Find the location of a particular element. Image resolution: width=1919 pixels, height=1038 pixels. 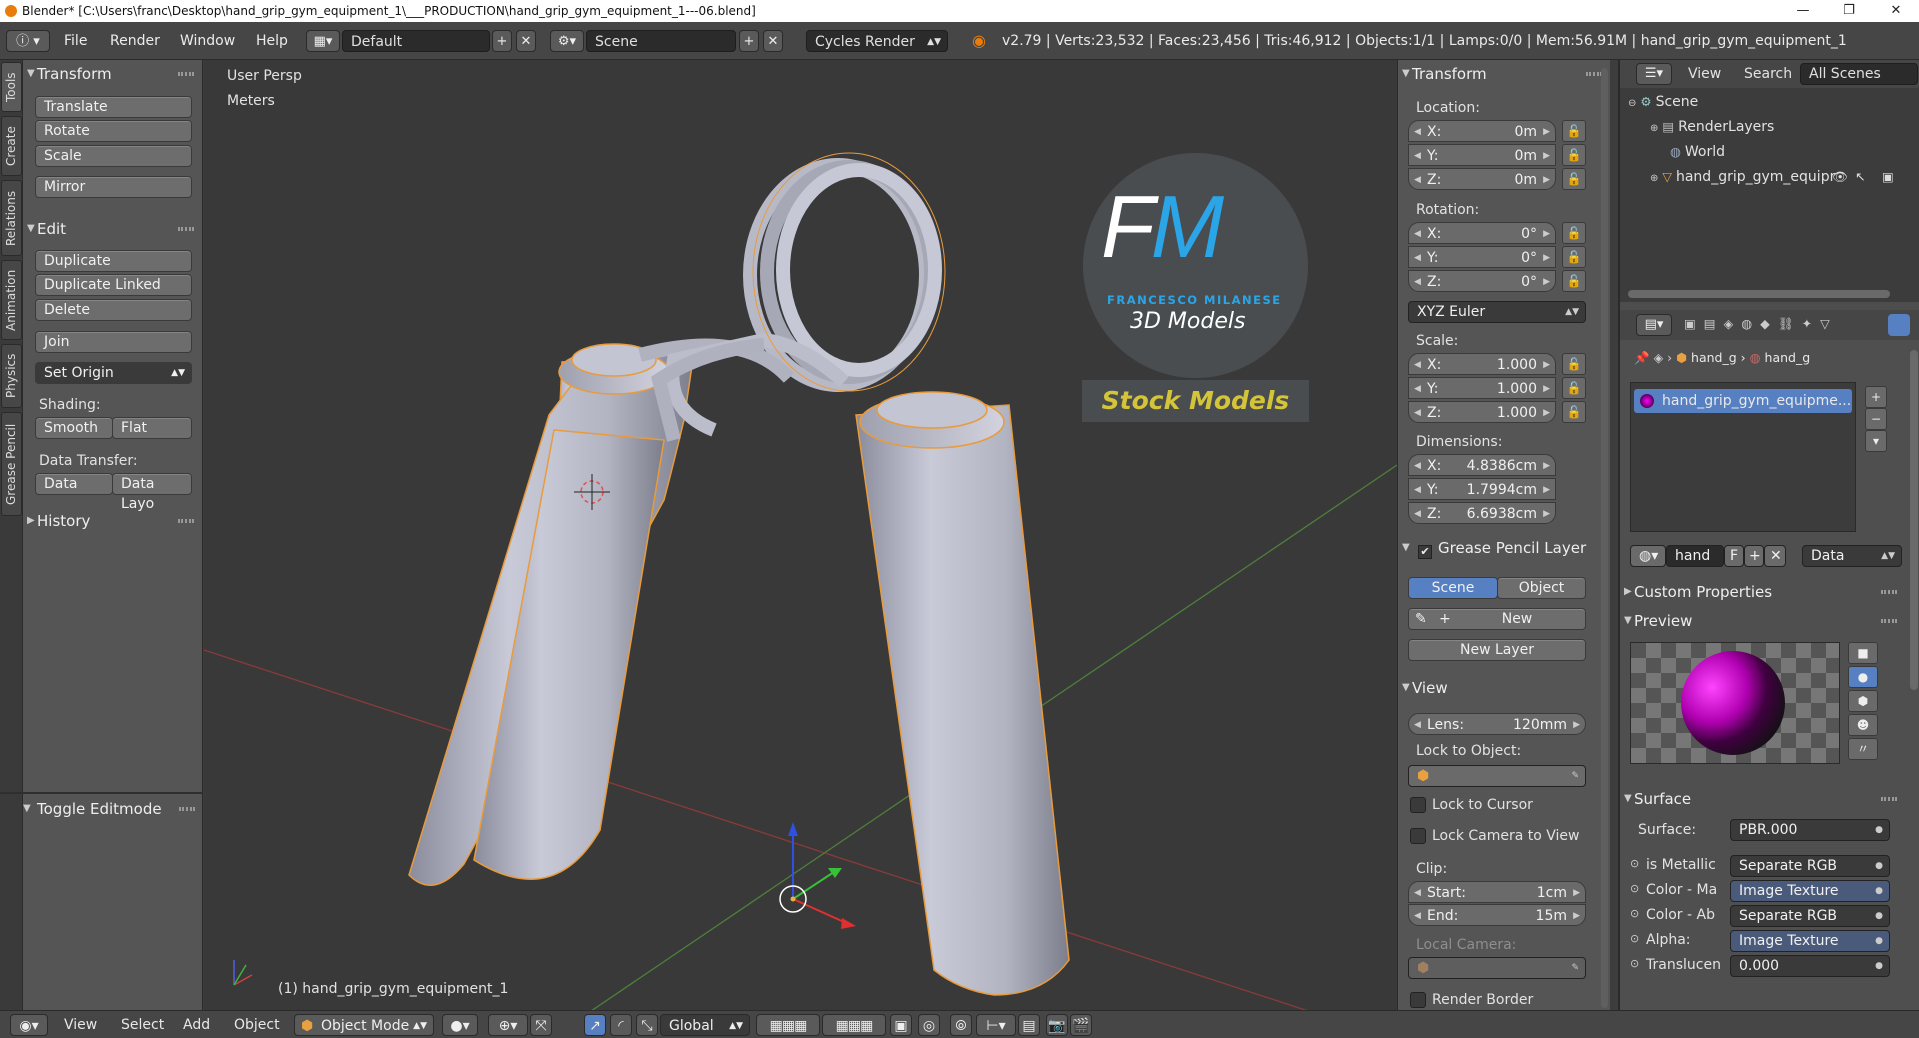

shader-input-dropdown: Image Texture ● is located at coordinates (1810, 941).